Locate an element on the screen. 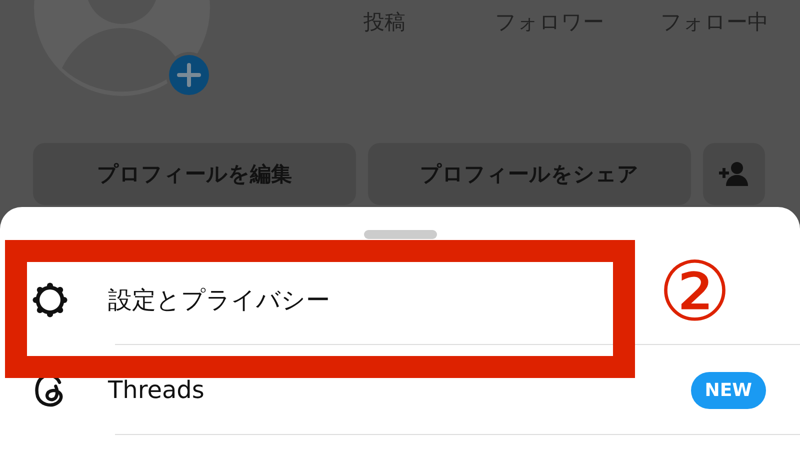 The image size is (800, 450). drag-handle is located at coordinates (400, 234).